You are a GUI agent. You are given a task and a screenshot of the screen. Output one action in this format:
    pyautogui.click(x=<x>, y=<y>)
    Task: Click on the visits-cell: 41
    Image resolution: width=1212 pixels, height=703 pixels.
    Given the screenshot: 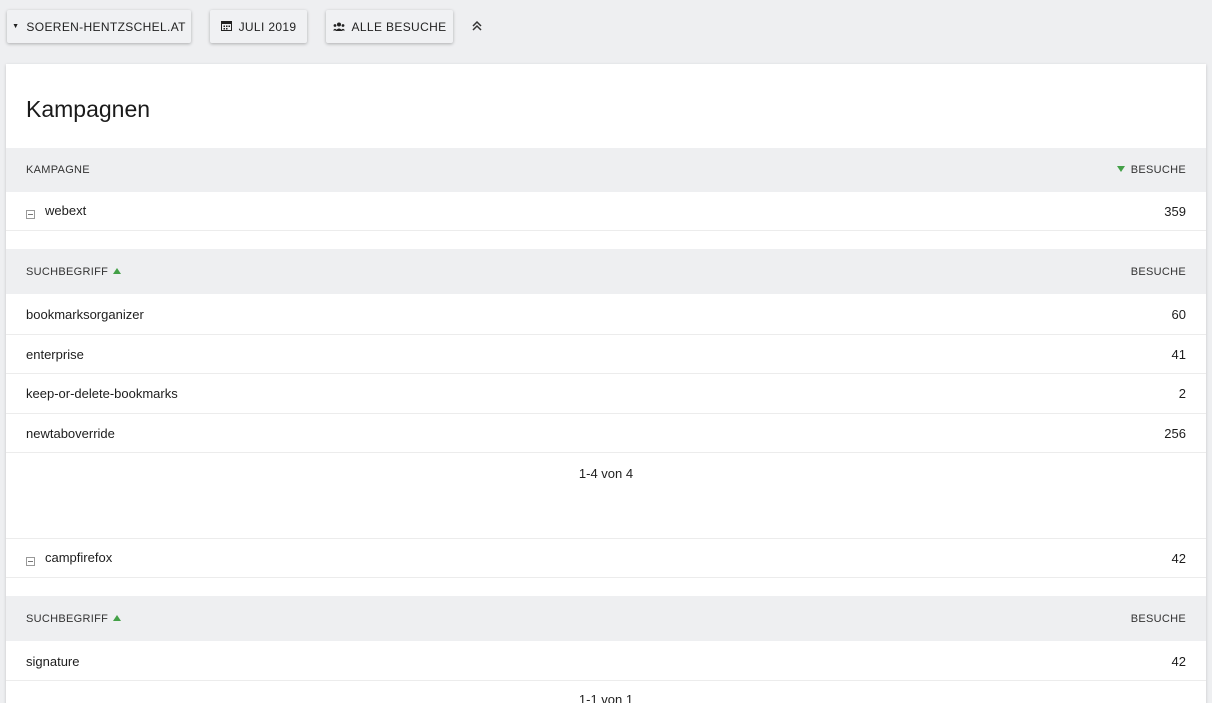 What is the action you would take?
    pyautogui.click(x=1178, y=354)
    